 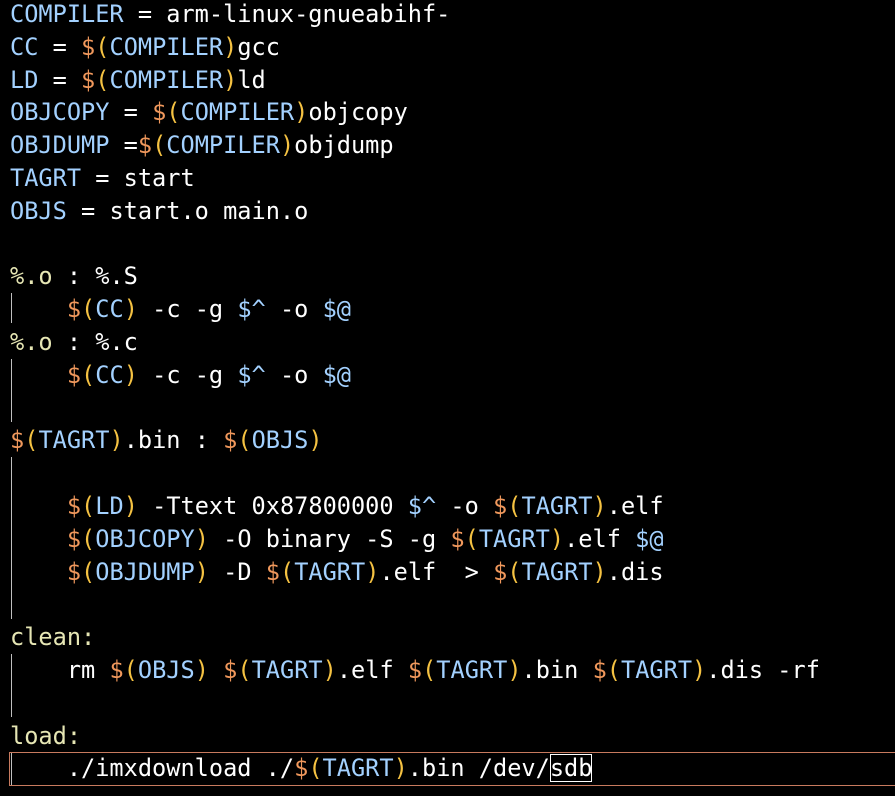 I want to click on code-line: %.o : %.S, so click(x=74, y=276).